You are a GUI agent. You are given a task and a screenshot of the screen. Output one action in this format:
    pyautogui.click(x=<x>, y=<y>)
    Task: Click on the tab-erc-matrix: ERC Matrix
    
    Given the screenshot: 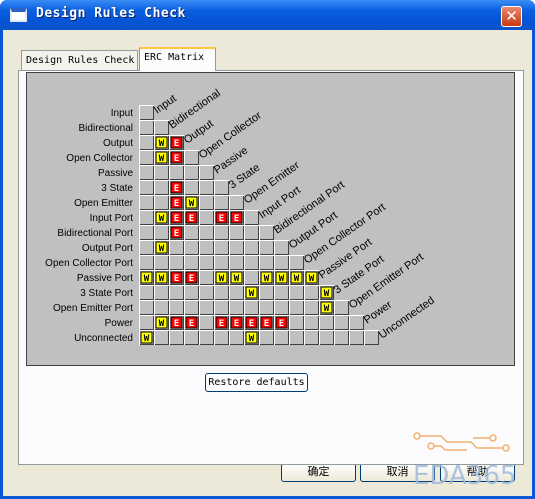 What is the action you would take?
    pyautogui.click(x=177, y=59)
    